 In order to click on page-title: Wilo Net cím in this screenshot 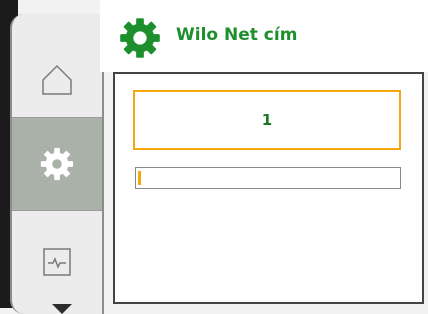, I will do `click(237, 35)`.